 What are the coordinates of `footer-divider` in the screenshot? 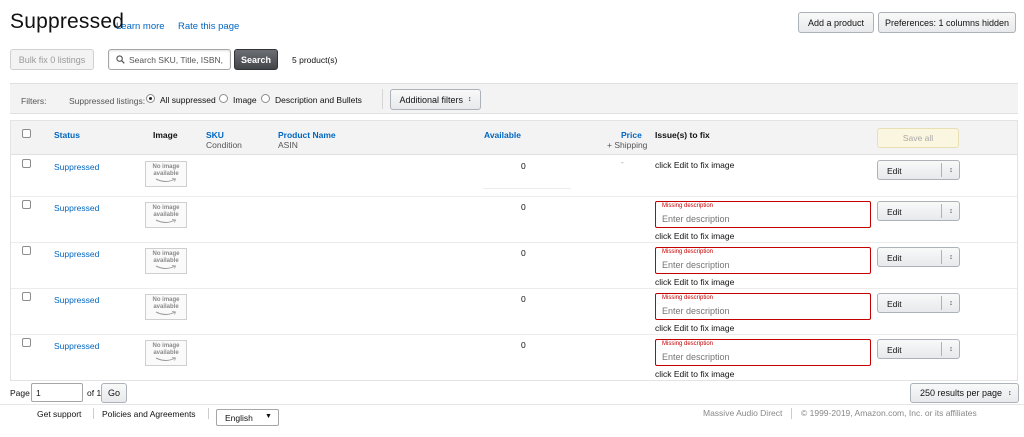 It's located at (208, 413).